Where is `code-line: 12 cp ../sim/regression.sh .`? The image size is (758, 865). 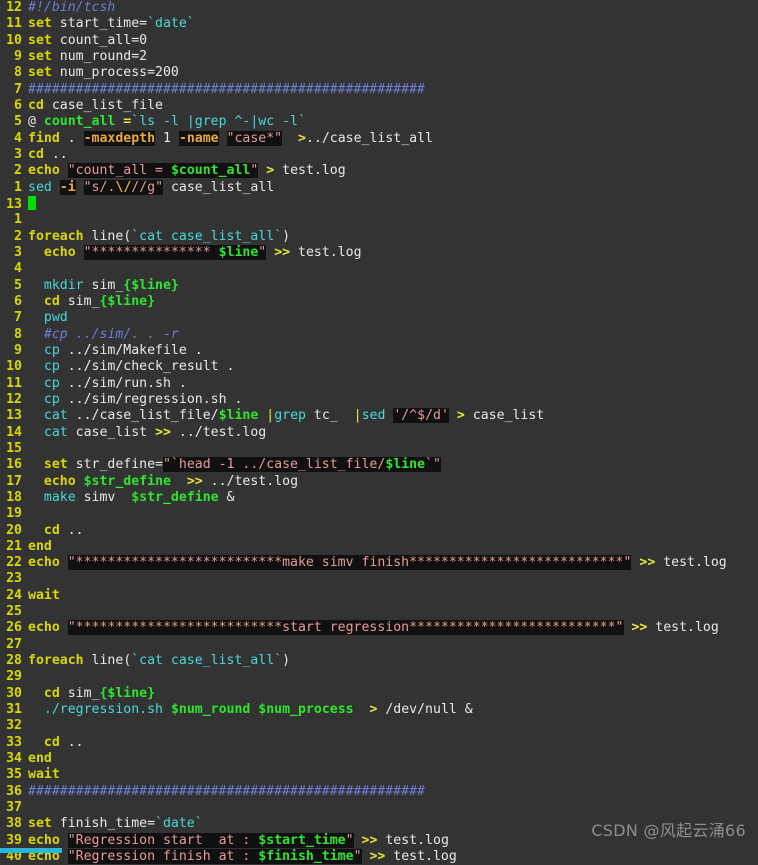 code-line: 12 cp ../sim/regression.sh . is located at coordinates (379, 400).